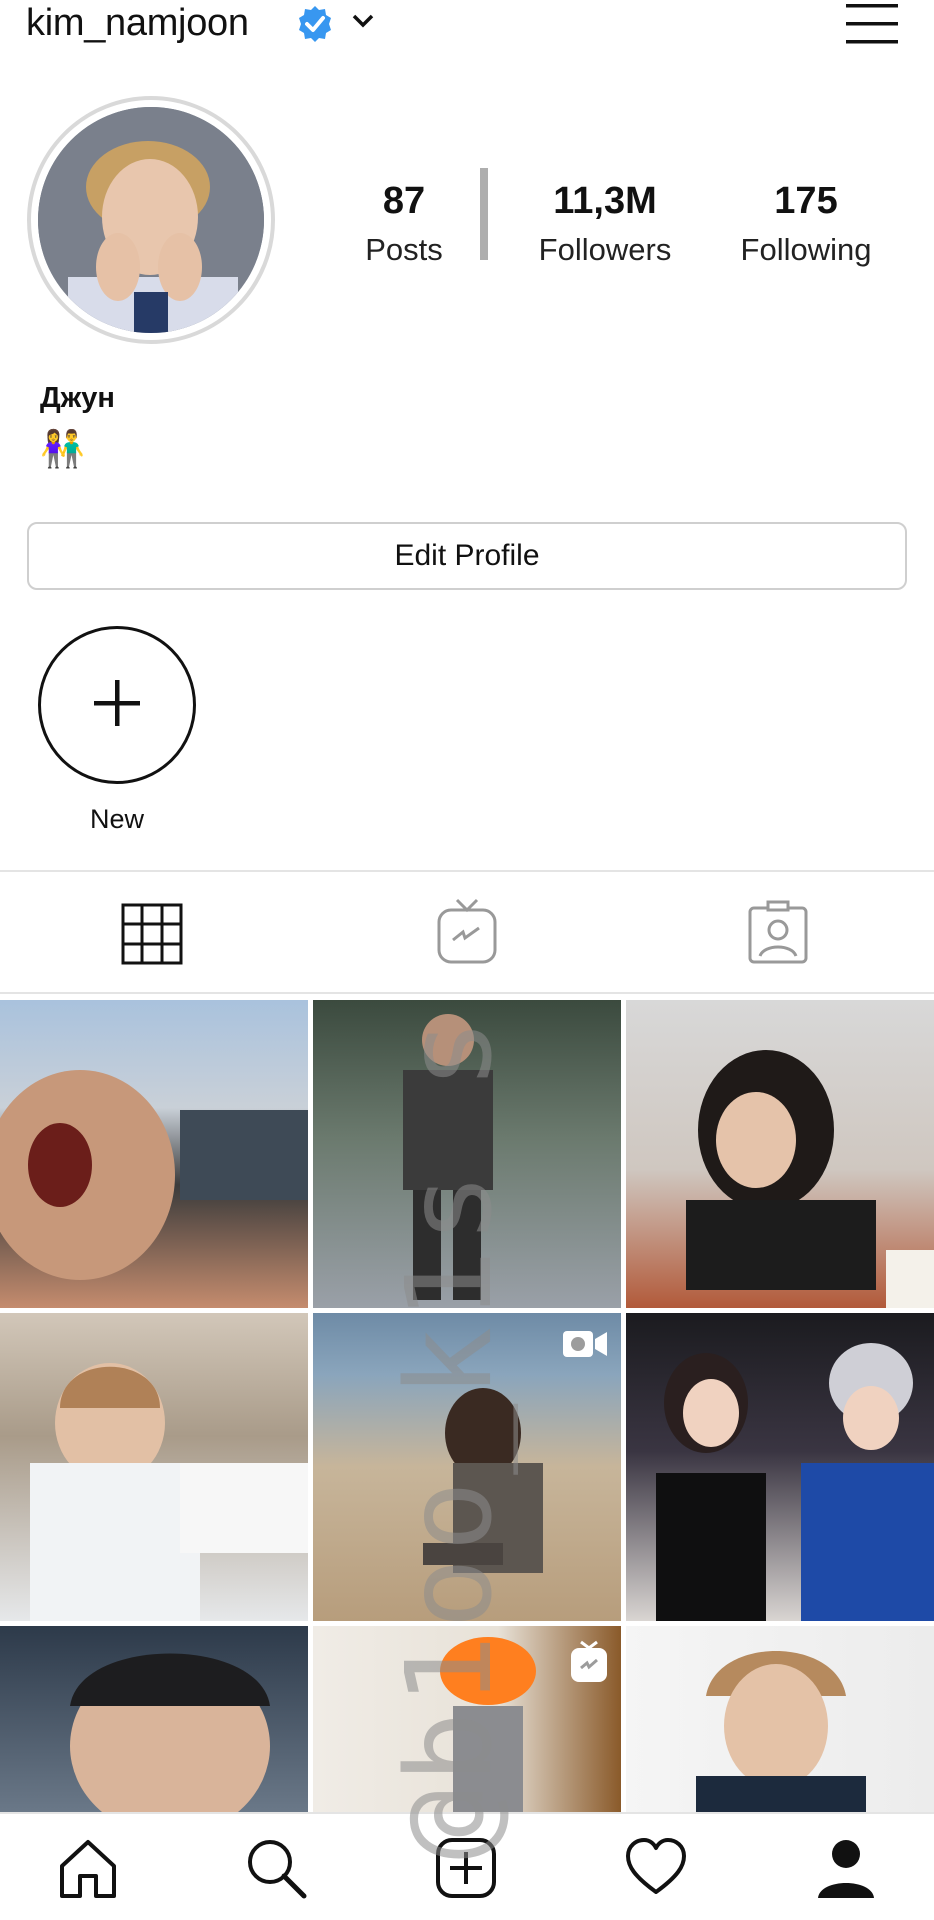 This screenshot has width=934, height=1920. I want to click on display-name: Джун, so click(77, 398).